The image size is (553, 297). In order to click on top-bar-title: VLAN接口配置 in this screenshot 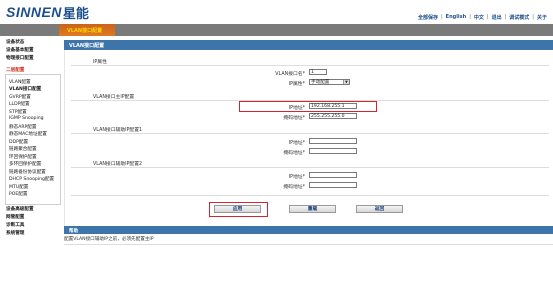, I will do `click(85, 31)`.